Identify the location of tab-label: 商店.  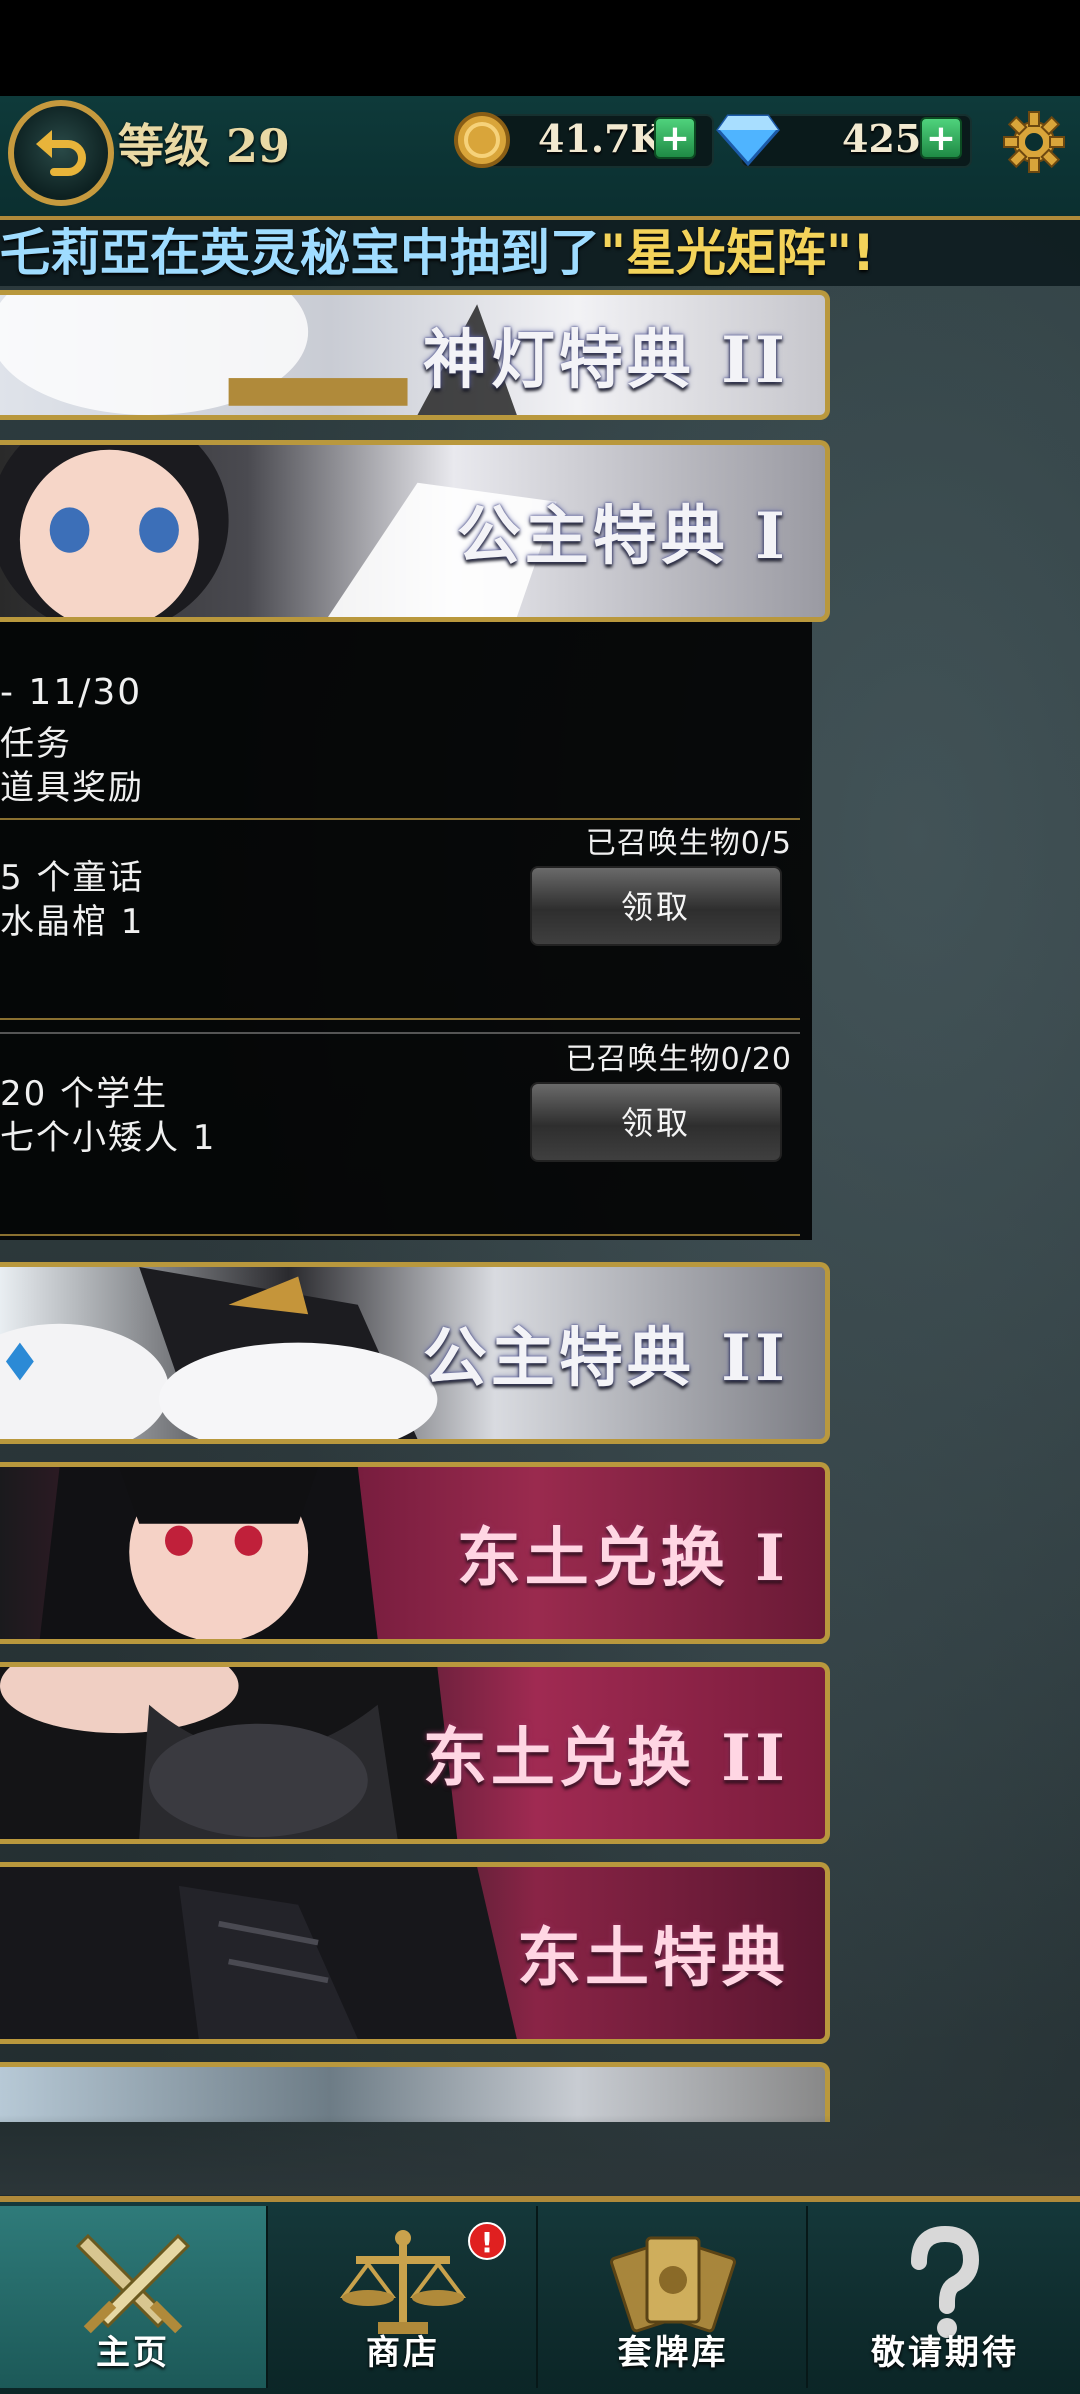
(403, 2353).